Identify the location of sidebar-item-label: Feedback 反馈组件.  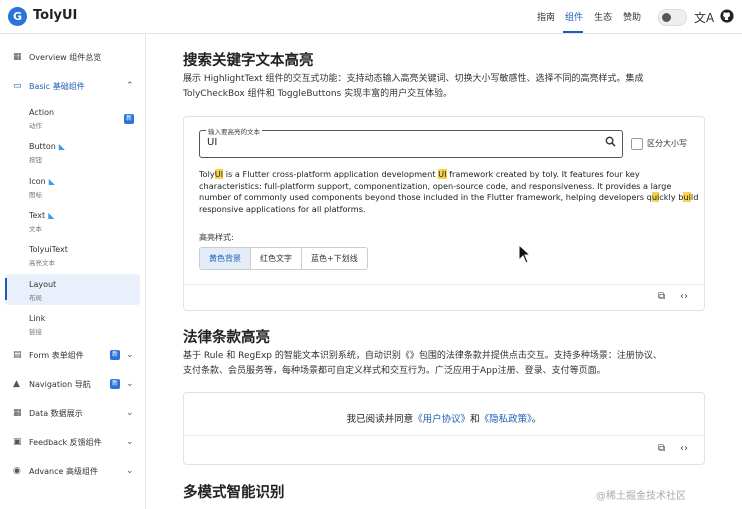
(65, 442).